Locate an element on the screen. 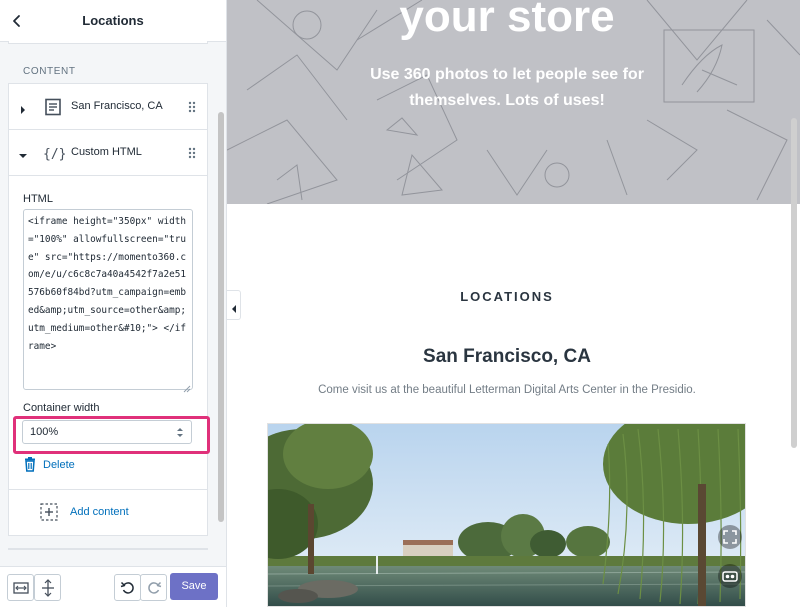 This screenshot has width=800, height=607. text-block-icon is located at coordinates (53, 107).